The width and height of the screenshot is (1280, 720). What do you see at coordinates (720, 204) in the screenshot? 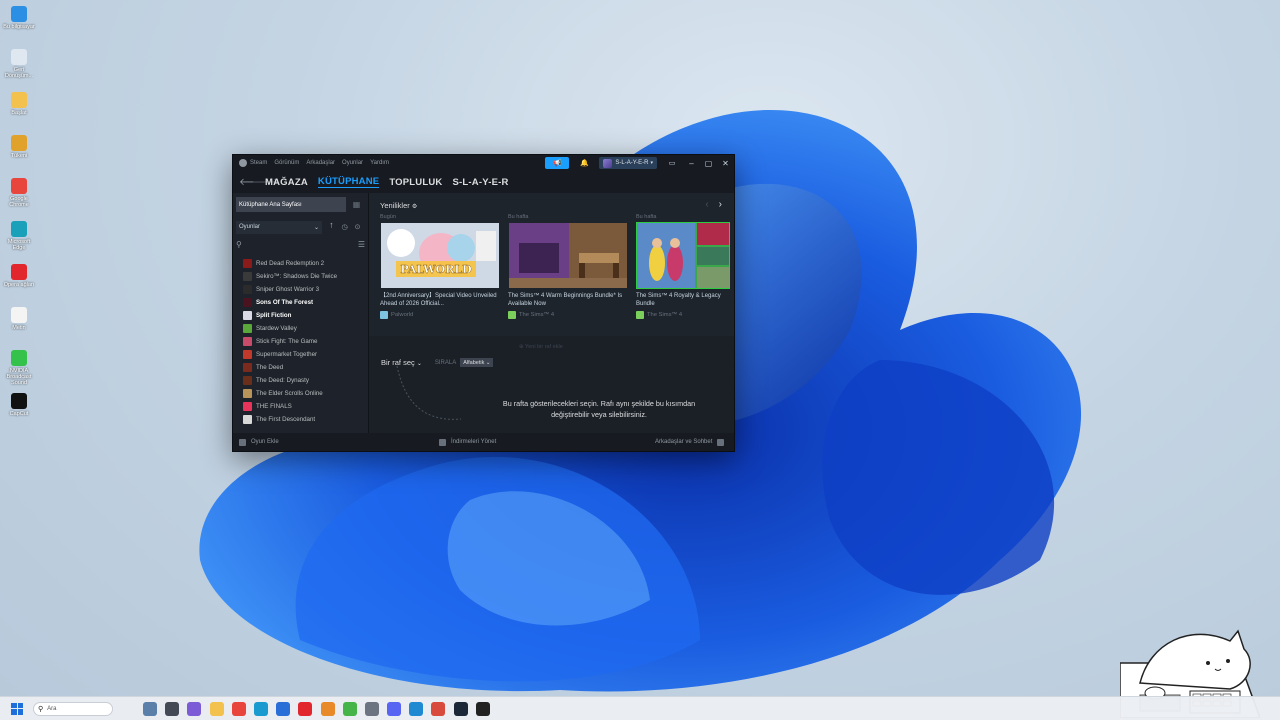
I see `news-next-icon: ›` at bounding box center [720, 204].